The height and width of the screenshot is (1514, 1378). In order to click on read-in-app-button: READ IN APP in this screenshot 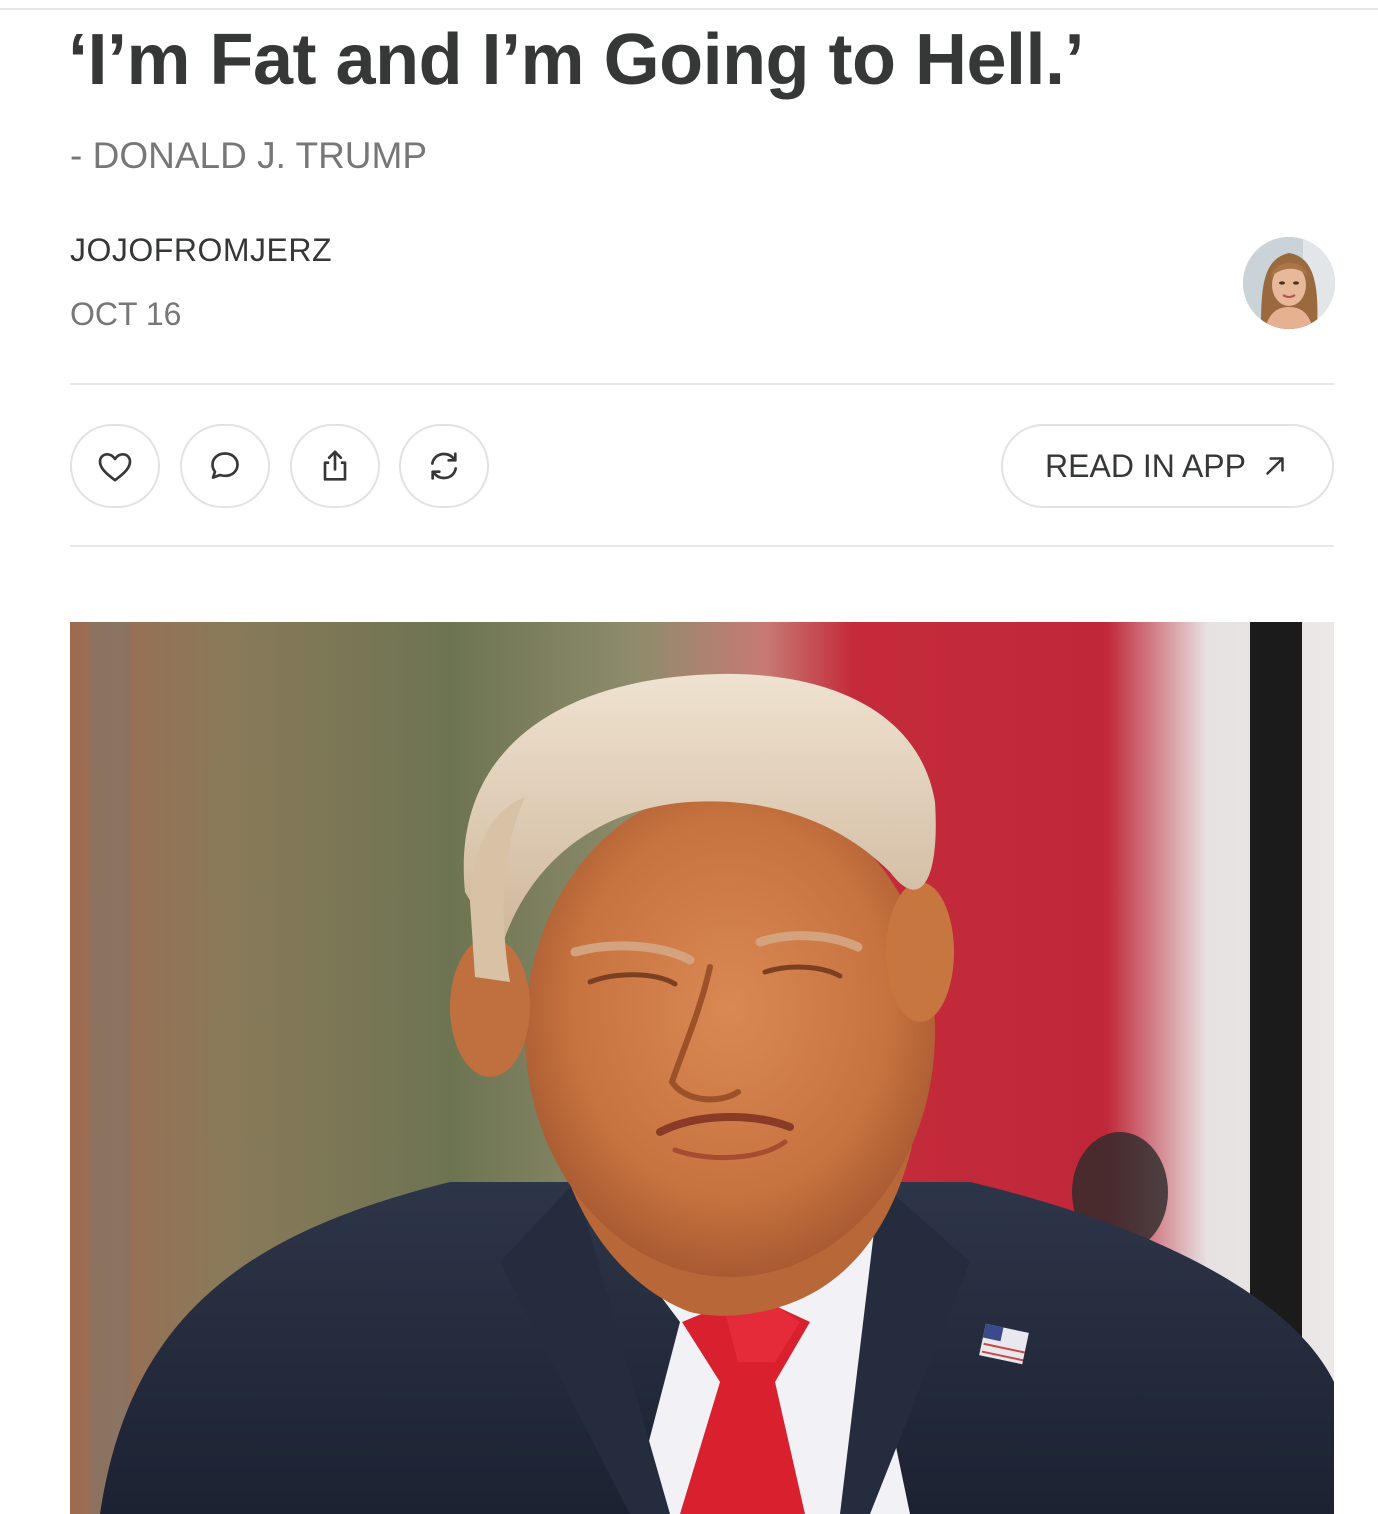, I will do `click(1167, 466)`.